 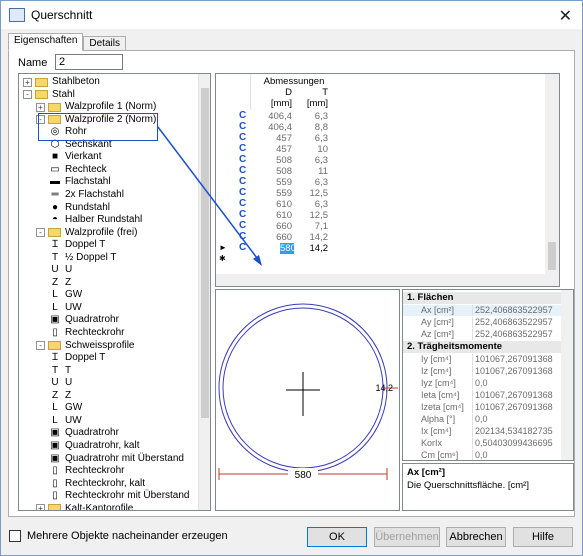 What do you see at coordinates (75, 157) in the screenshot?
I see `tree-item: ■ Vierkant` at bounding box center [75, 157].